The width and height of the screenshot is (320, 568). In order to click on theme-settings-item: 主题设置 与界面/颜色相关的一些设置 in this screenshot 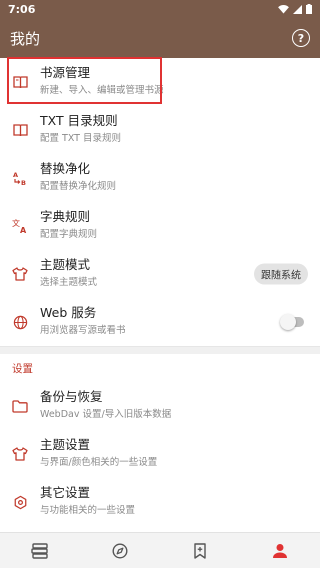, I will do `click(160, 454)`.